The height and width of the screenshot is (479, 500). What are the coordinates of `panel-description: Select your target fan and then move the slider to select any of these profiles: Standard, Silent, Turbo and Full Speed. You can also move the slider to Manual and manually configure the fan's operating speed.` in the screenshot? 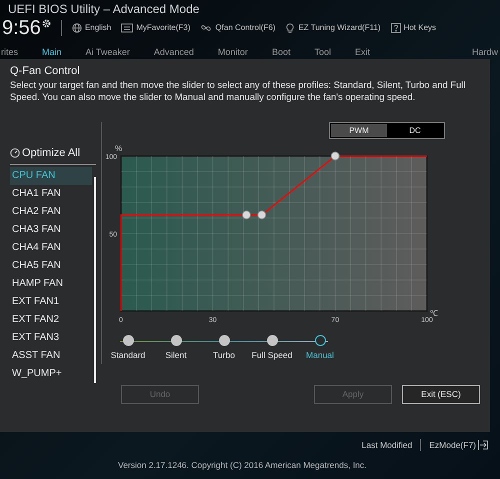 It's located at (238, 91).